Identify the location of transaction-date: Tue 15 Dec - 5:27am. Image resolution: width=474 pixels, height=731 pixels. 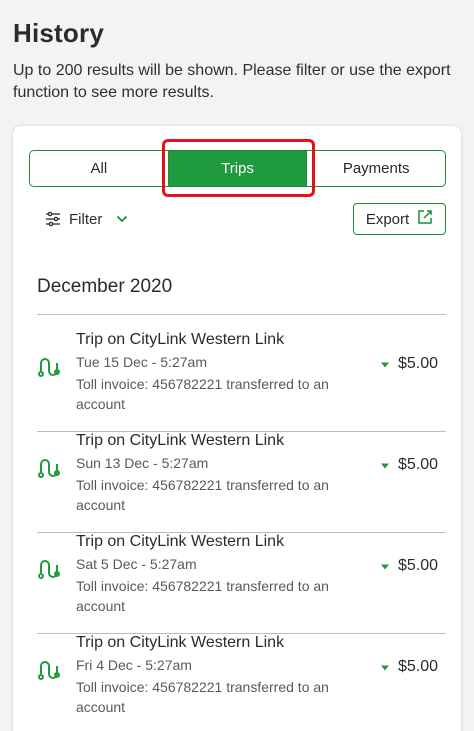
(141, 362).